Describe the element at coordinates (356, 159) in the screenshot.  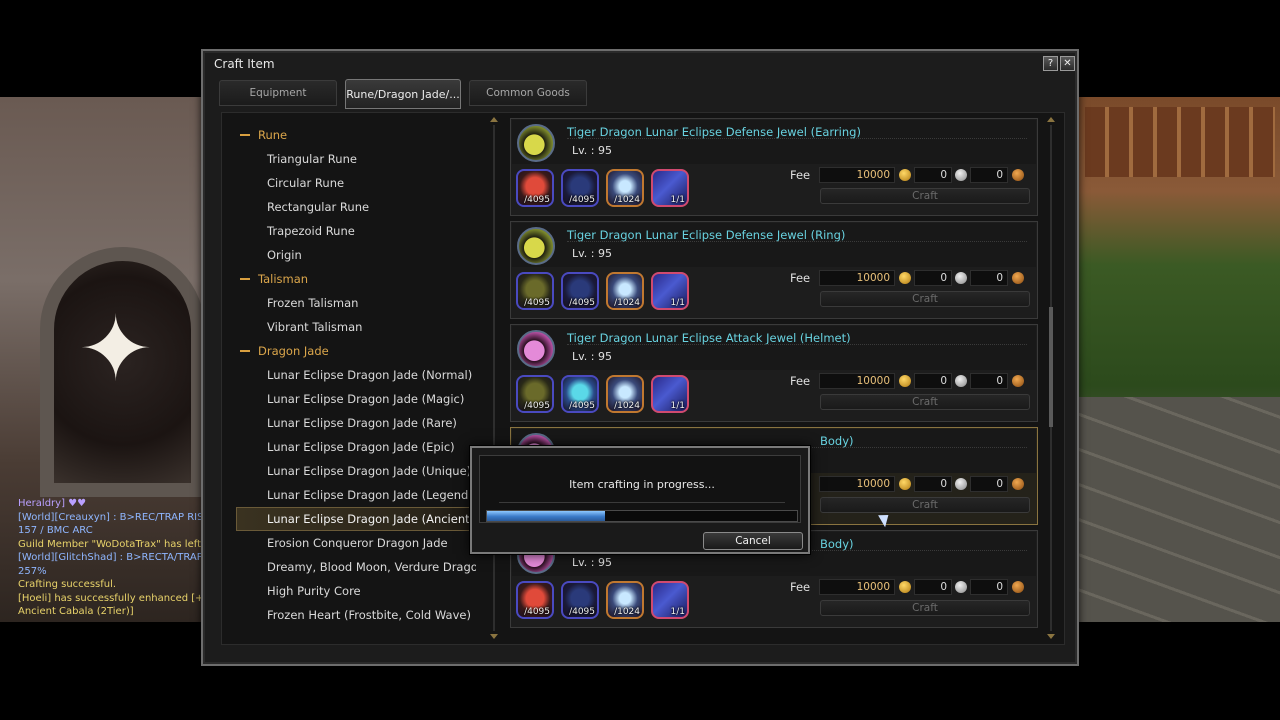
I see `list-item: Triangular Rune` at that location.